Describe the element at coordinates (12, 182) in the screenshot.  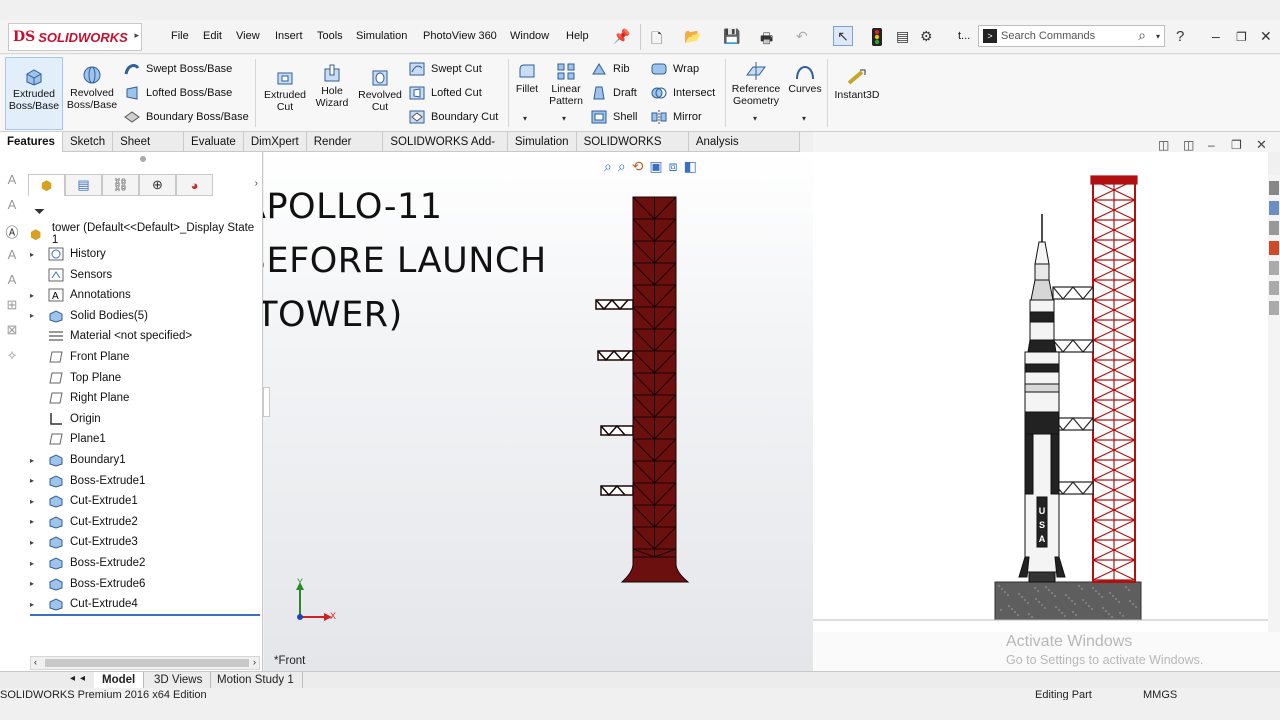
I see `text-tool-icon: A` at that location.